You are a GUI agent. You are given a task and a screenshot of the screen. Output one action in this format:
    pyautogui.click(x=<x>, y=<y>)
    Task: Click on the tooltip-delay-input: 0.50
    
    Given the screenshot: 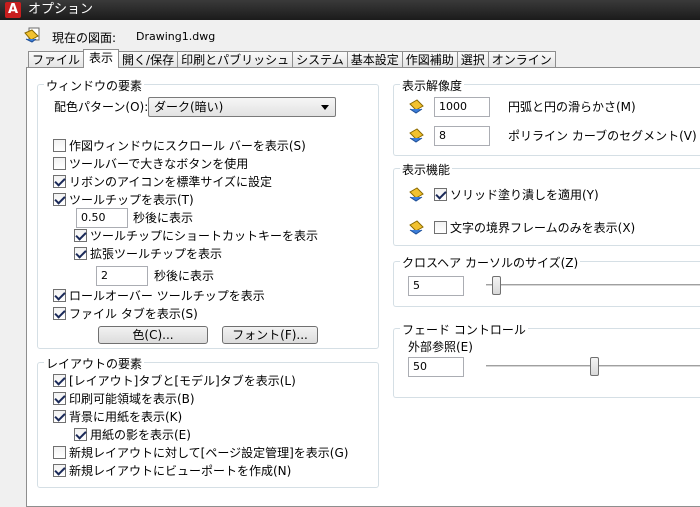 What is the action you would take?
    pyautogui.click(x=102, y=218)
    